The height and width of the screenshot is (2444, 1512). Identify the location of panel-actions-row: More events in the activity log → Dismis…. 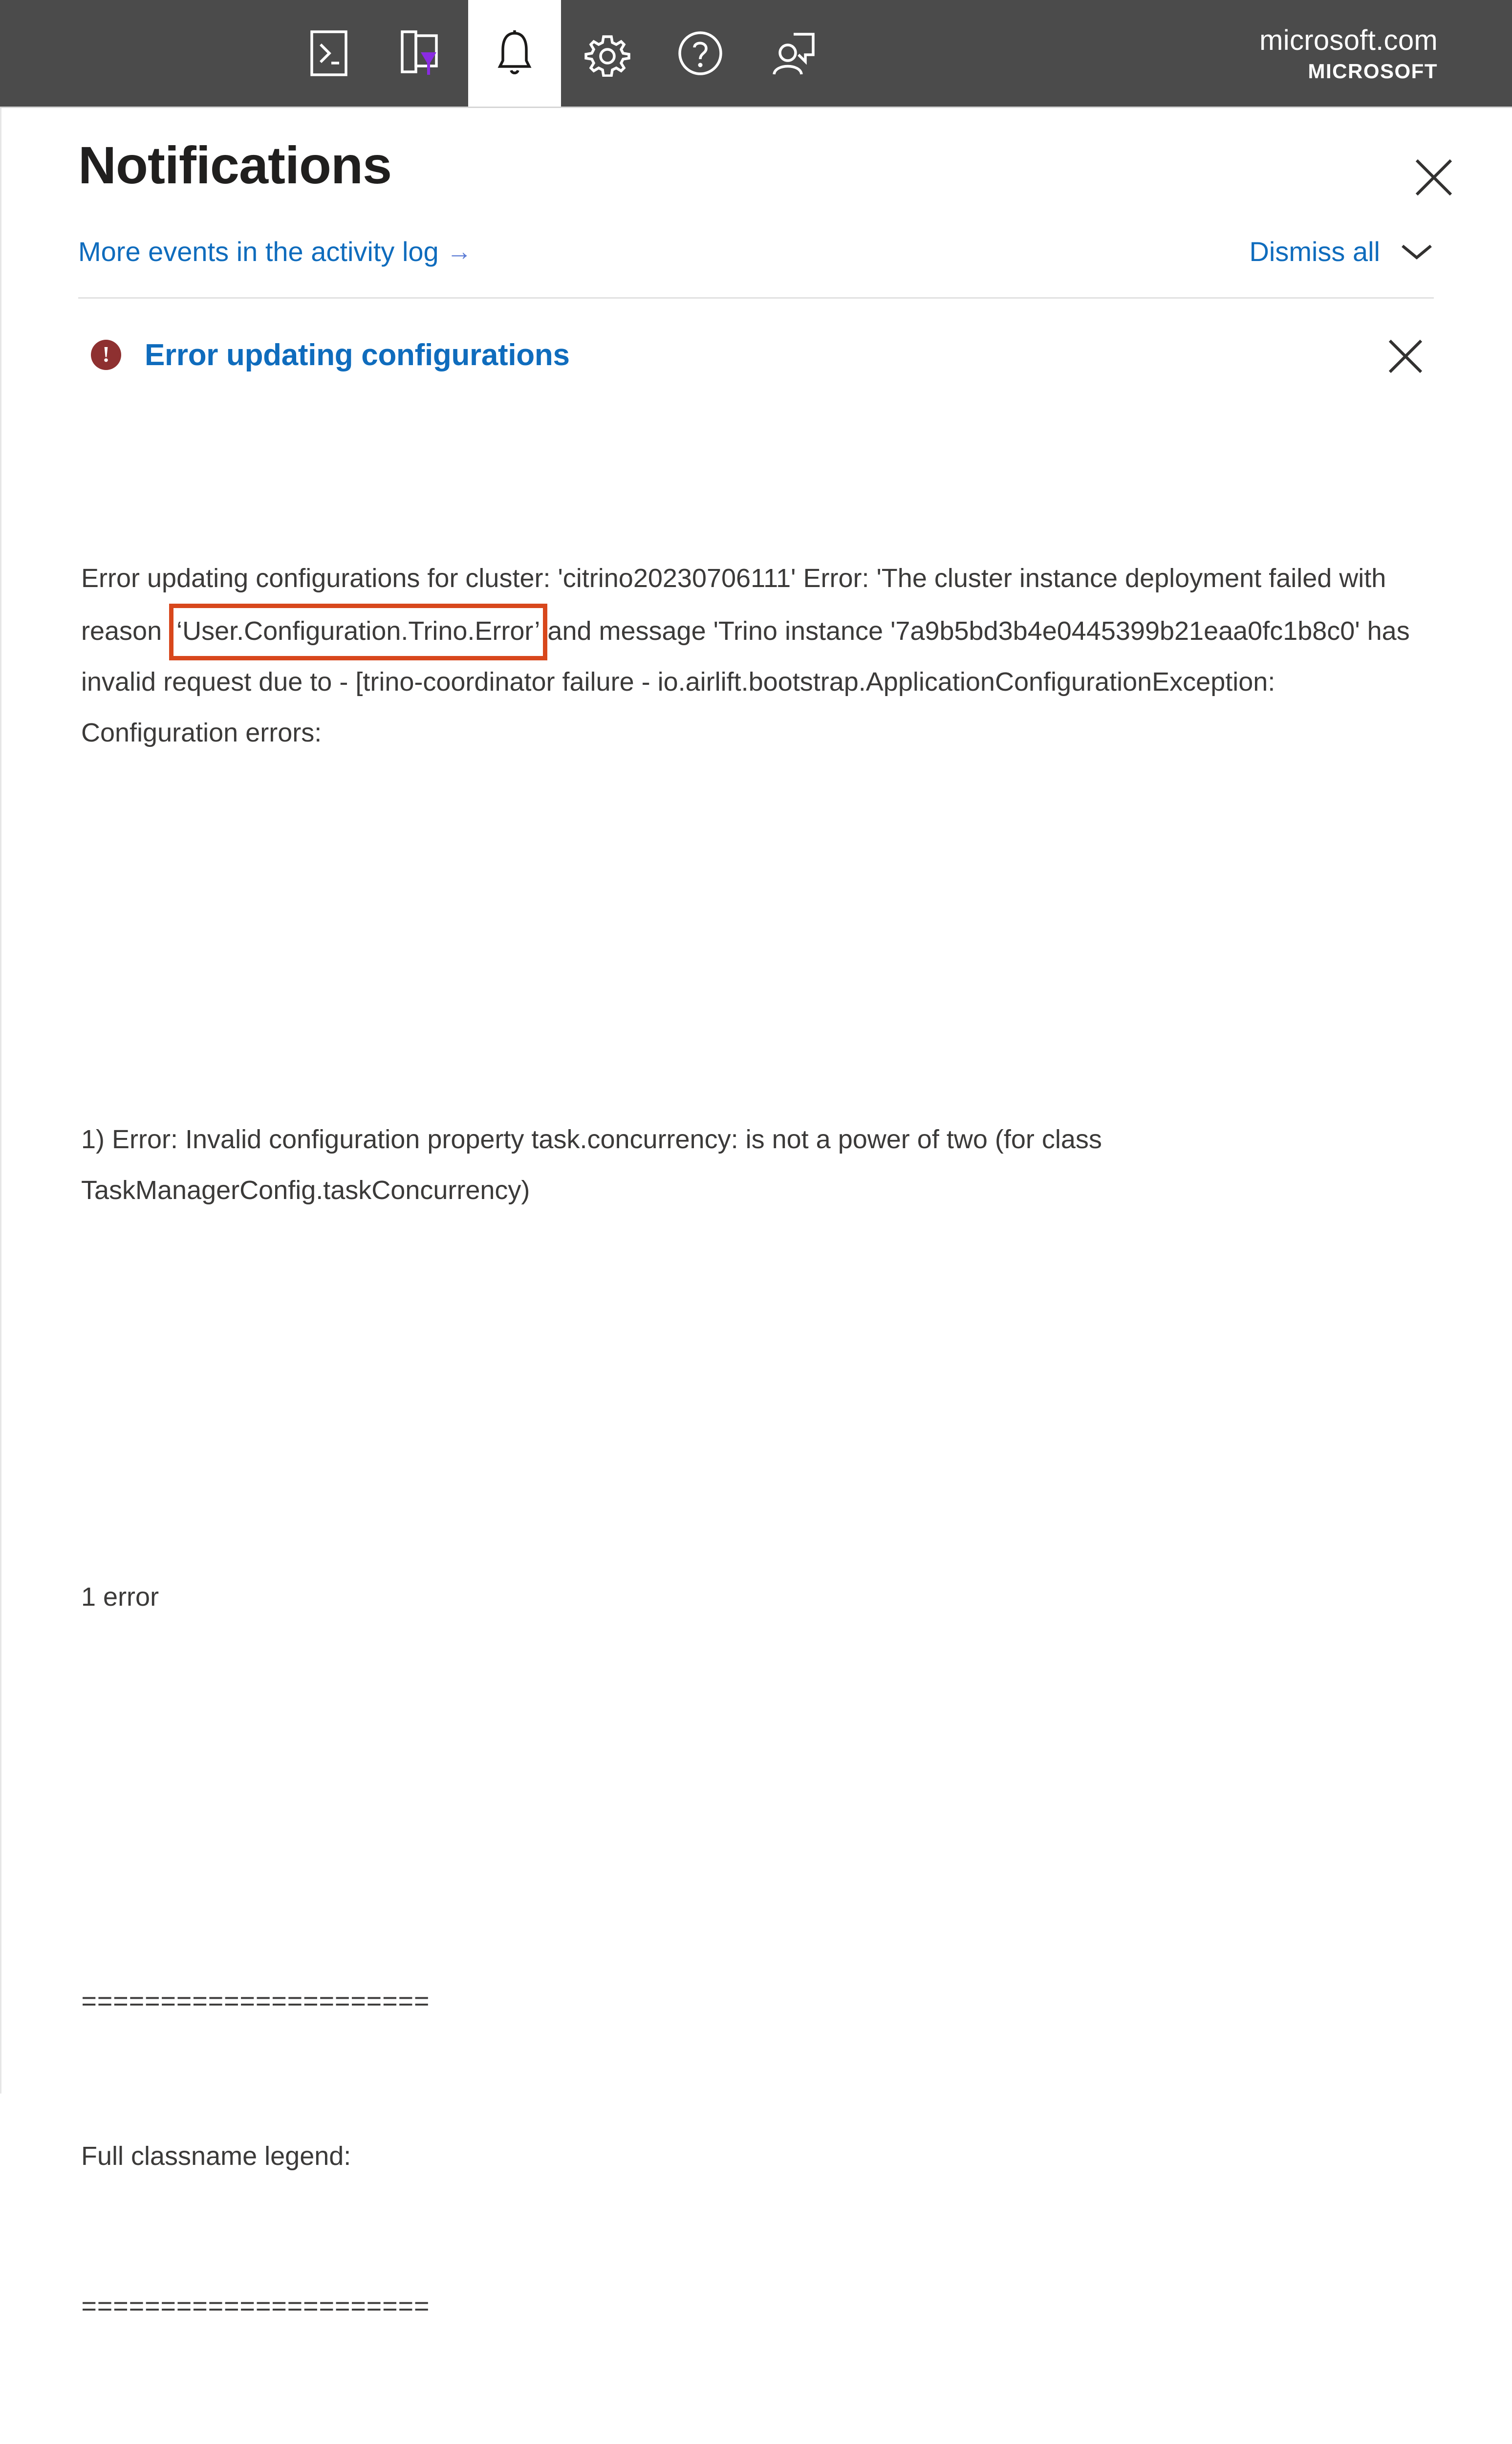
(756, 259).